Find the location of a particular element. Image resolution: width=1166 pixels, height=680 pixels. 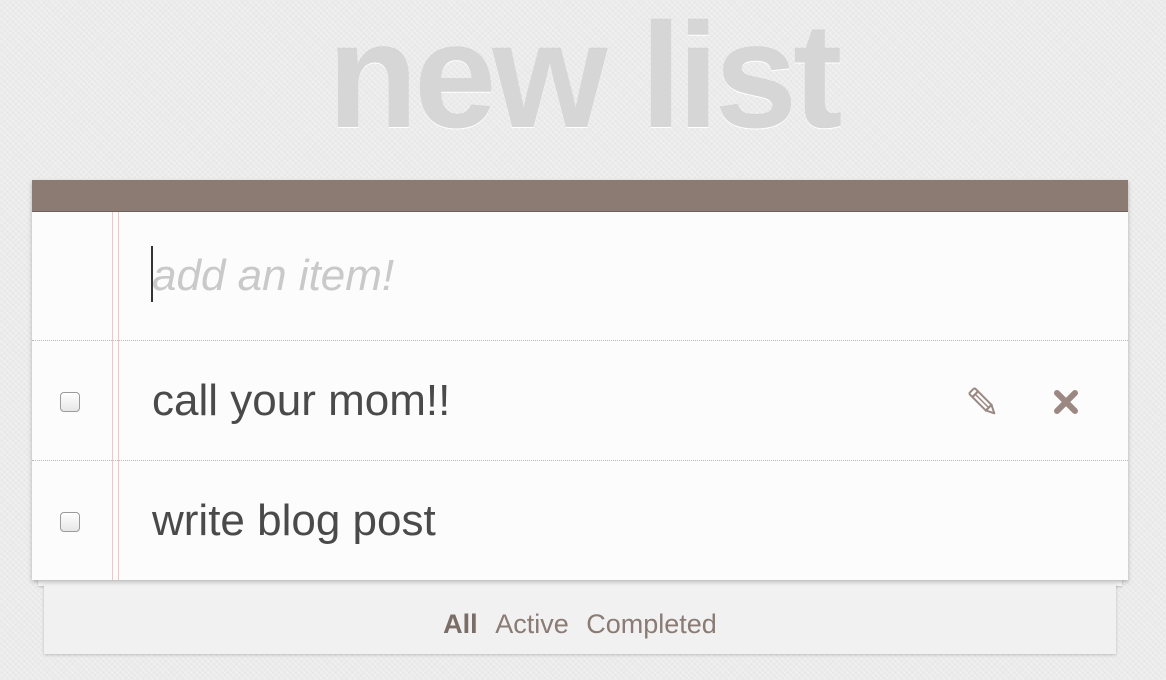

pencil-icon is located at coordinates (983, 402).